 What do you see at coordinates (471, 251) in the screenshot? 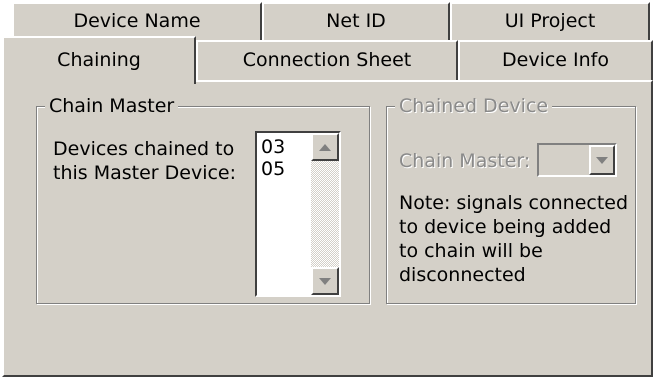
I see `note-line: to chain will be` at bounding box center [471, 251].